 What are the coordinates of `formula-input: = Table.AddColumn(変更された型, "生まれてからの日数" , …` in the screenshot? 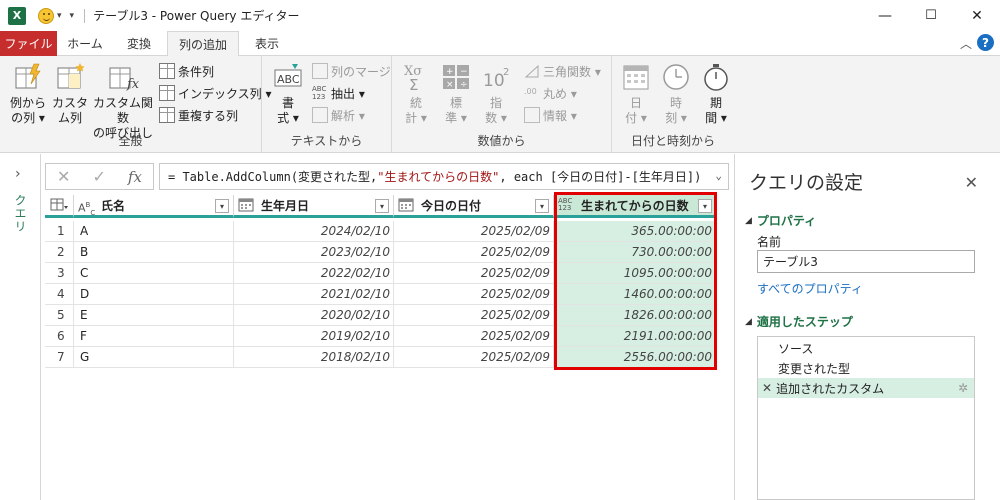 It's located at (444, 176).